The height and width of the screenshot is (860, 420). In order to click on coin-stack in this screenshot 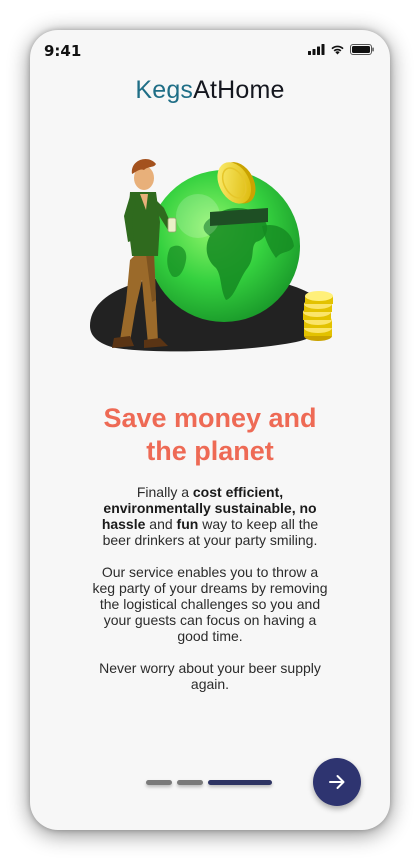, I will do `click(318, 316)`.